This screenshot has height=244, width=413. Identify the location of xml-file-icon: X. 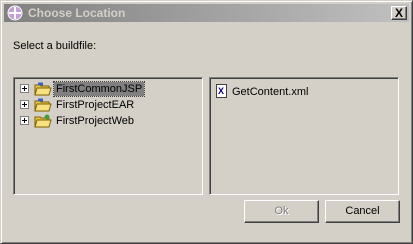
(221, 91).